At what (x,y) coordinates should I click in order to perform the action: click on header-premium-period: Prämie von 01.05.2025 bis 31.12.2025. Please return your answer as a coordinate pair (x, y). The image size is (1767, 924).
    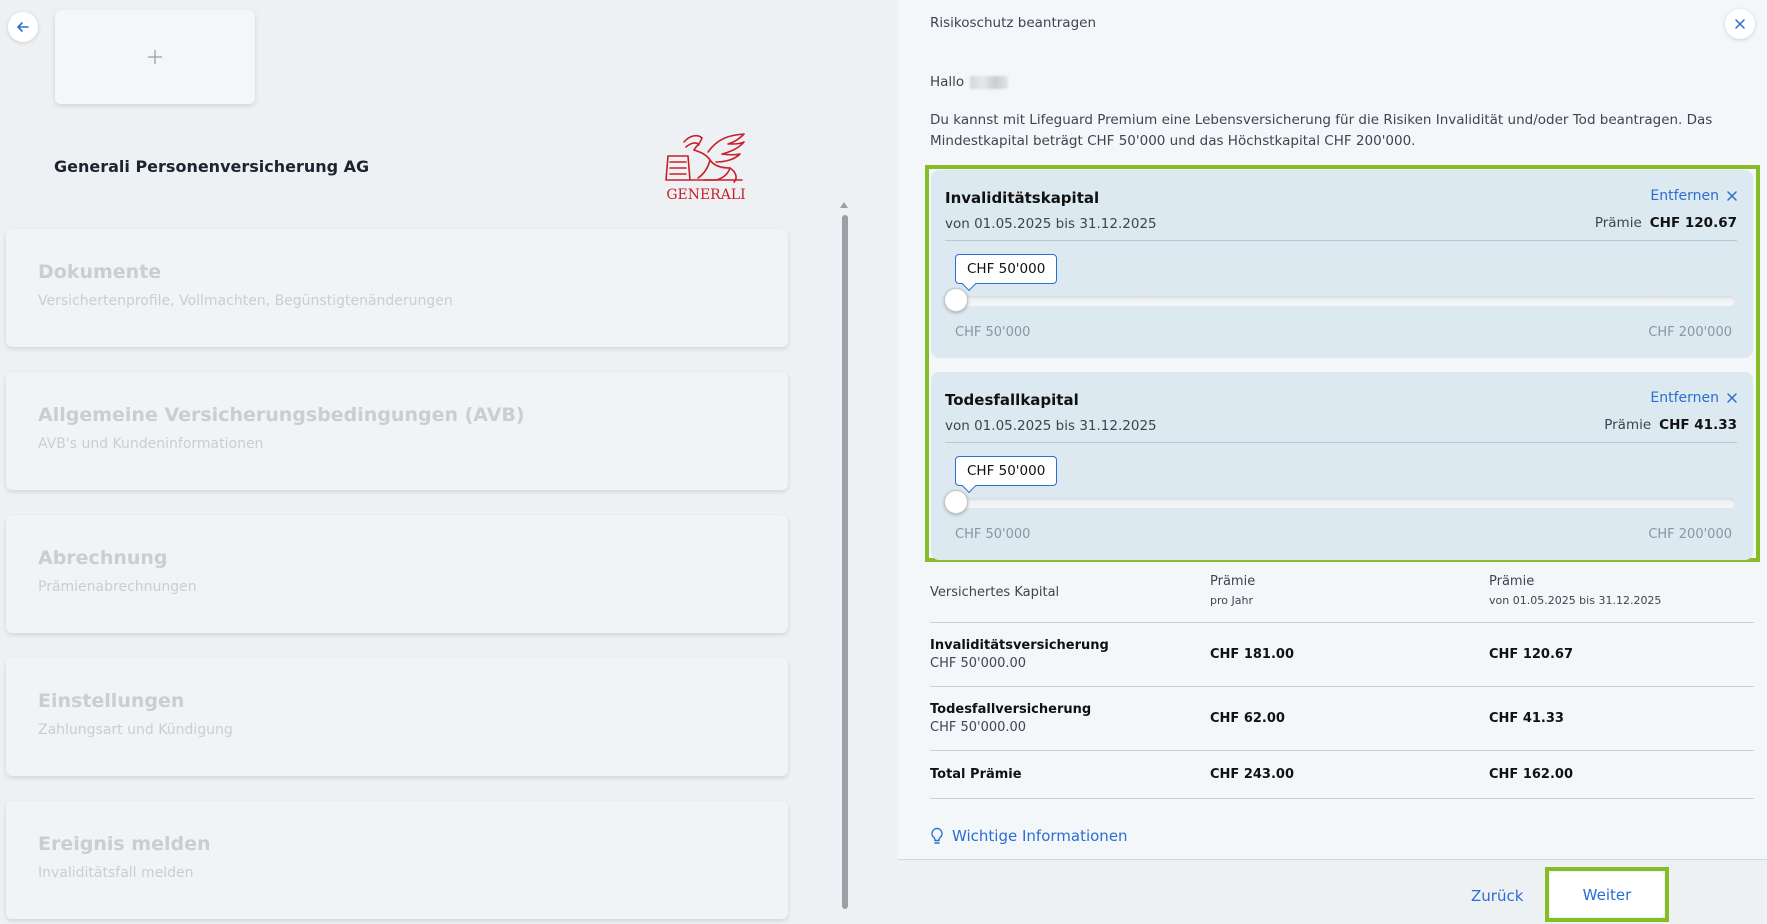
    Looking at the image, I should click on (1621, 598).